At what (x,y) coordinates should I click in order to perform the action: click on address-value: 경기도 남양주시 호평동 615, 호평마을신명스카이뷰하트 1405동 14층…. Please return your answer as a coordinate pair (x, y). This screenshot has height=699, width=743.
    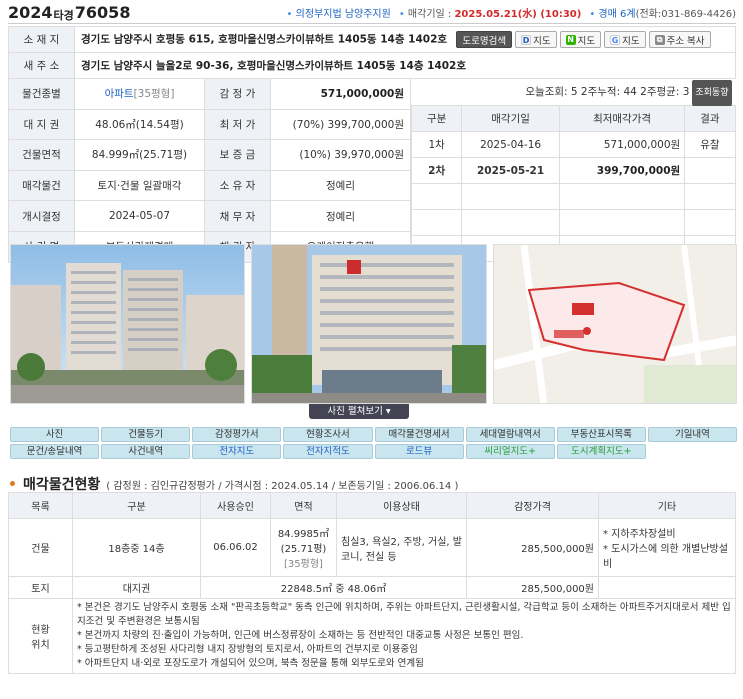
    Looking at the image, I should click on (264, 39).